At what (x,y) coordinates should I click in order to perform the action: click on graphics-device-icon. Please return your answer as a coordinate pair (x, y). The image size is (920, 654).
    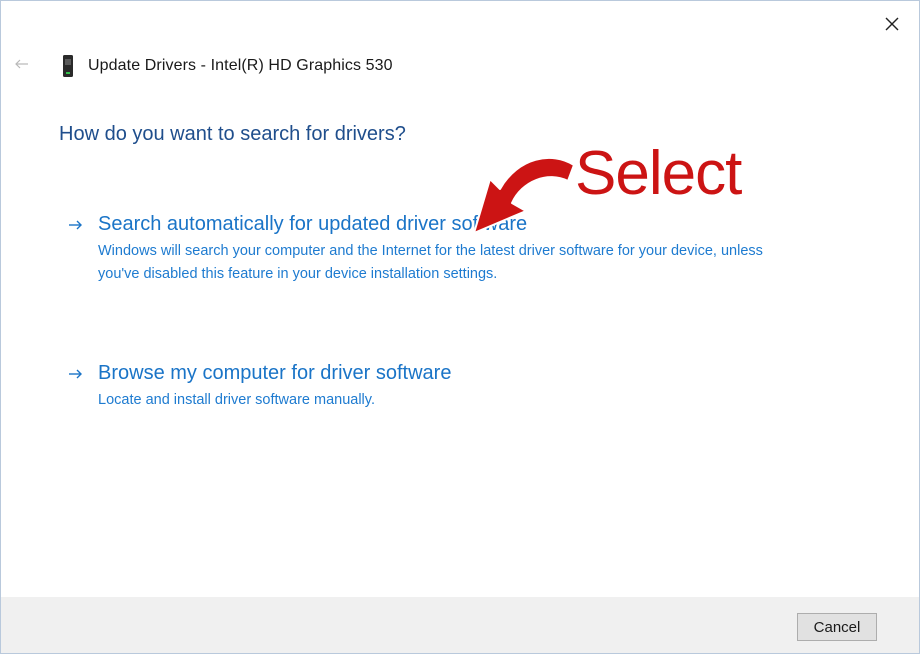
    Looking at the image, I should click on (68, 66).